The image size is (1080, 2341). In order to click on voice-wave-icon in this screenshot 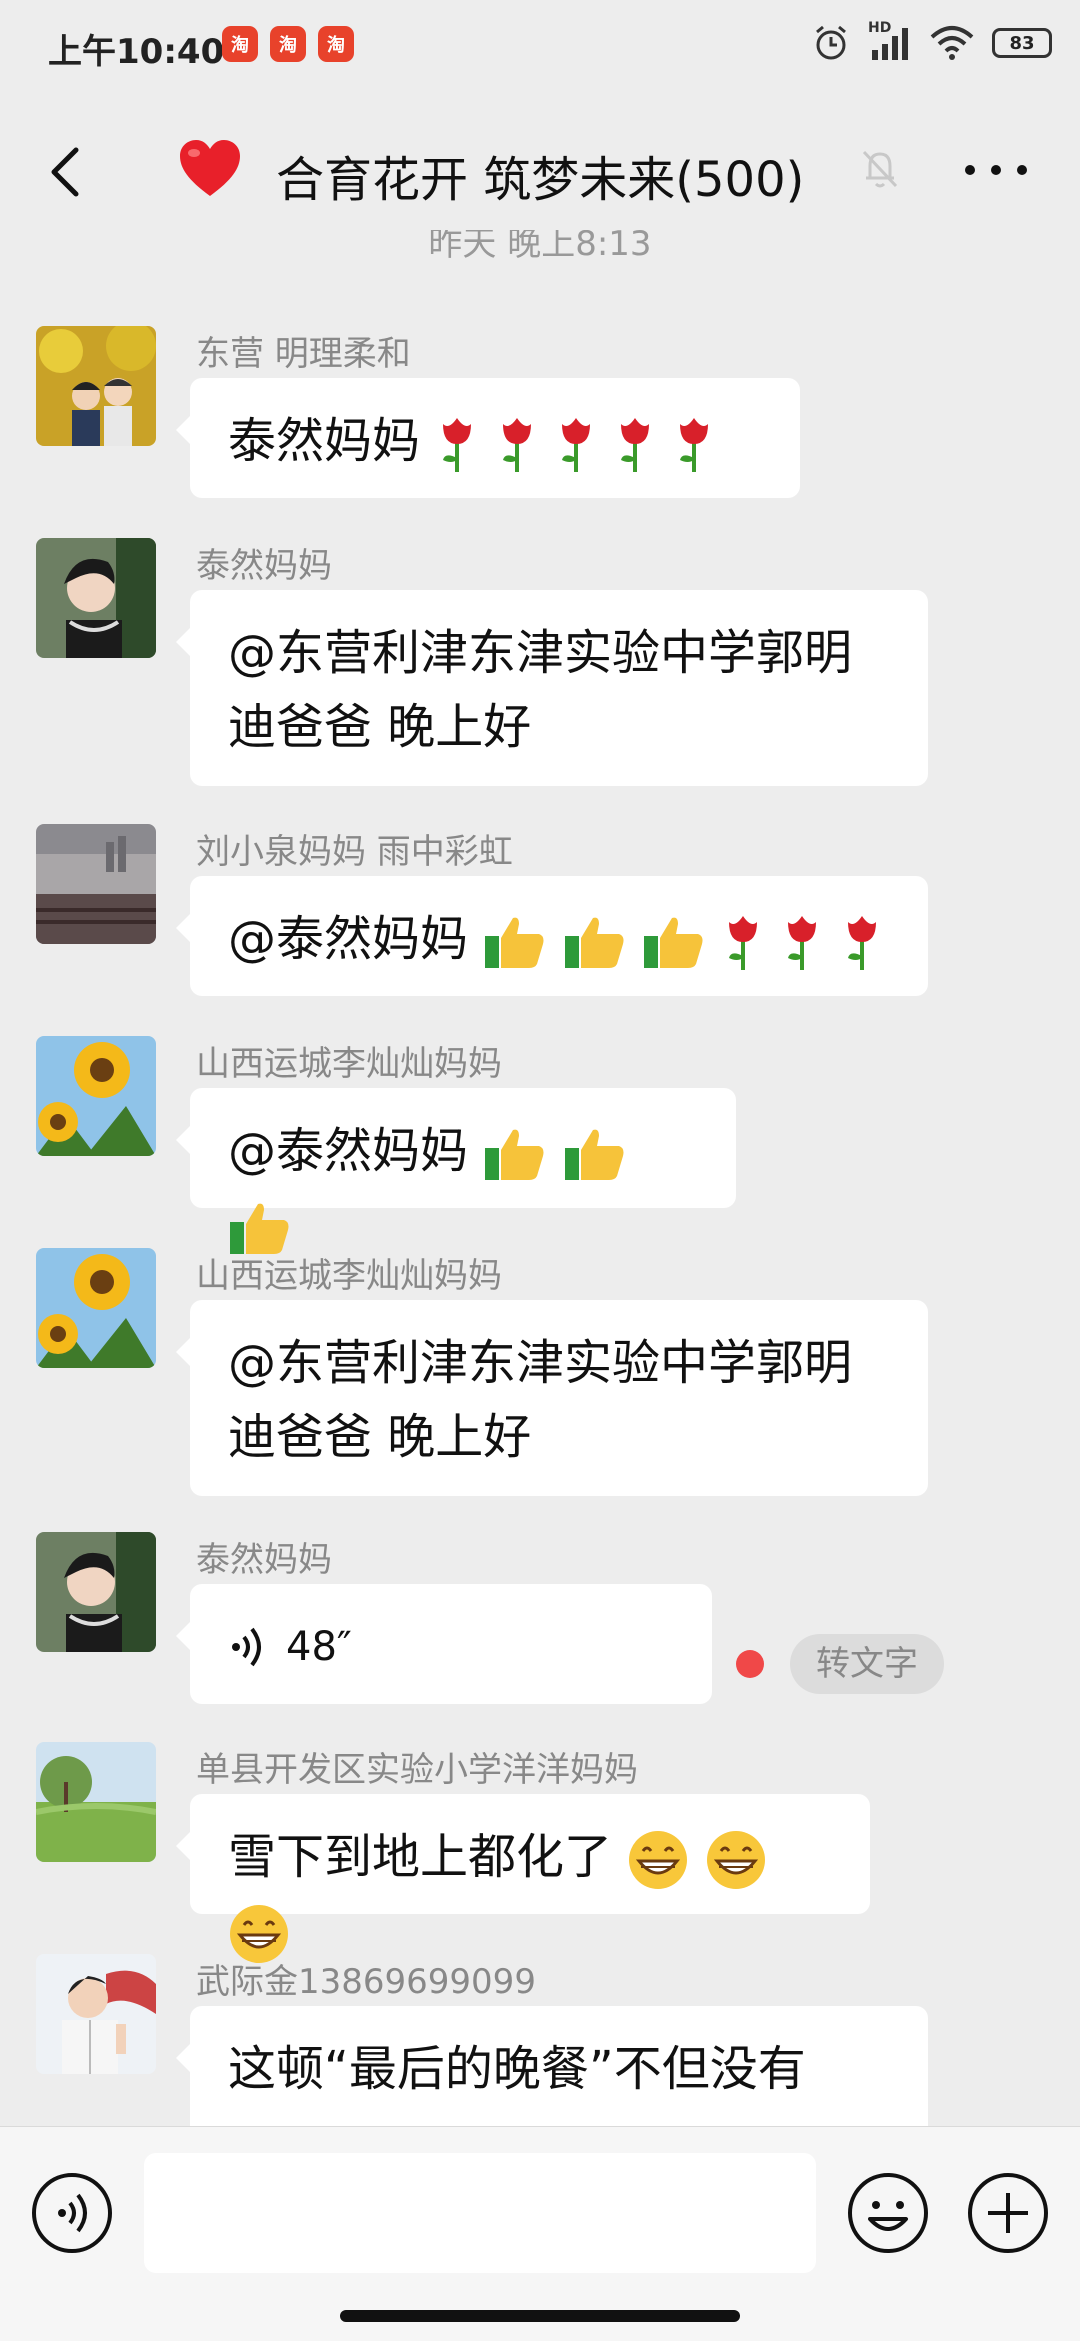, I will do `click(246, 1647)`.